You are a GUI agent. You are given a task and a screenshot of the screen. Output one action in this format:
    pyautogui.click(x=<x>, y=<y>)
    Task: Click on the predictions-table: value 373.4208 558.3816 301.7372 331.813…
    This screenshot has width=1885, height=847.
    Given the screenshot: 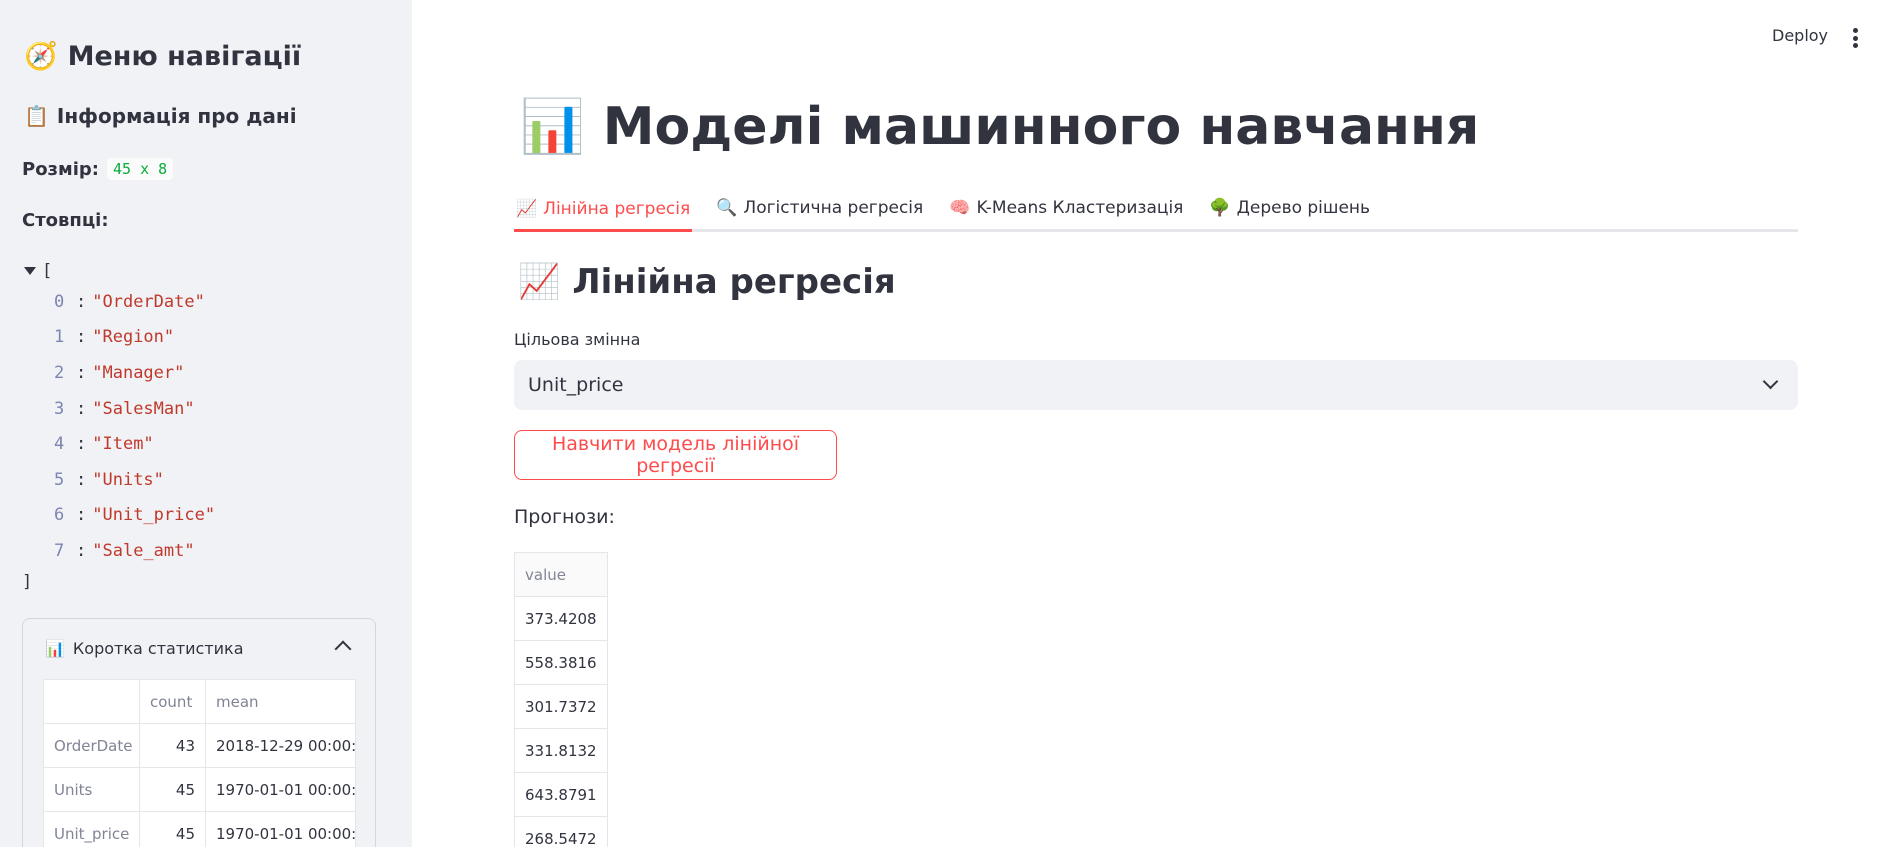 What is the action you would take?
    pyautogui.click(x=561, y=699)
    